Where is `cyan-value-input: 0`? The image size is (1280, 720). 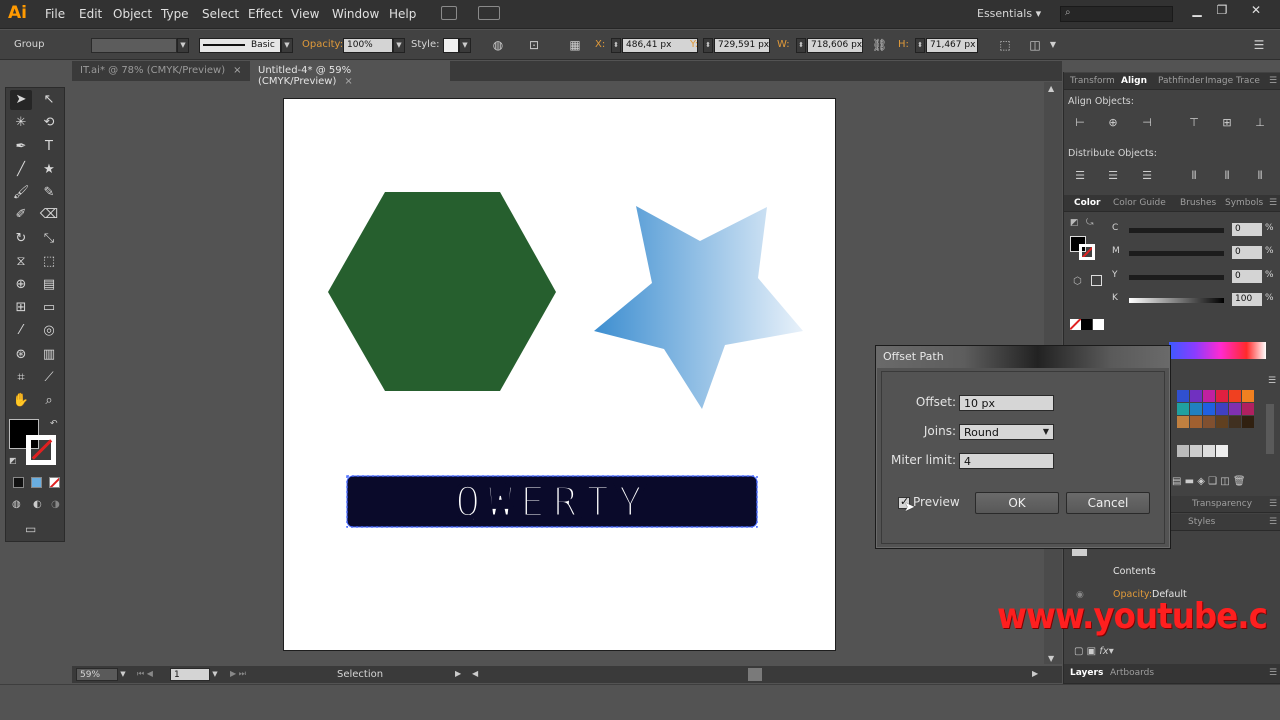 cyan-value-input: 0 is located at coordinates (1247, 229).